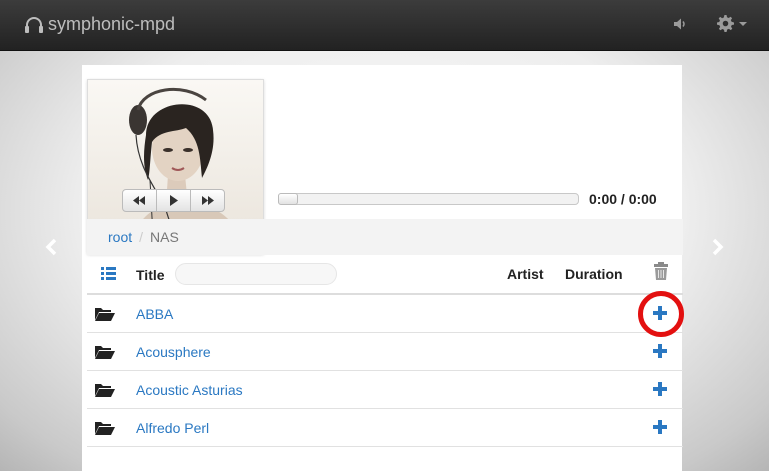 This screenshot has height=471, width=769. I want to click on chevron-down-icon, so click(743, 23).